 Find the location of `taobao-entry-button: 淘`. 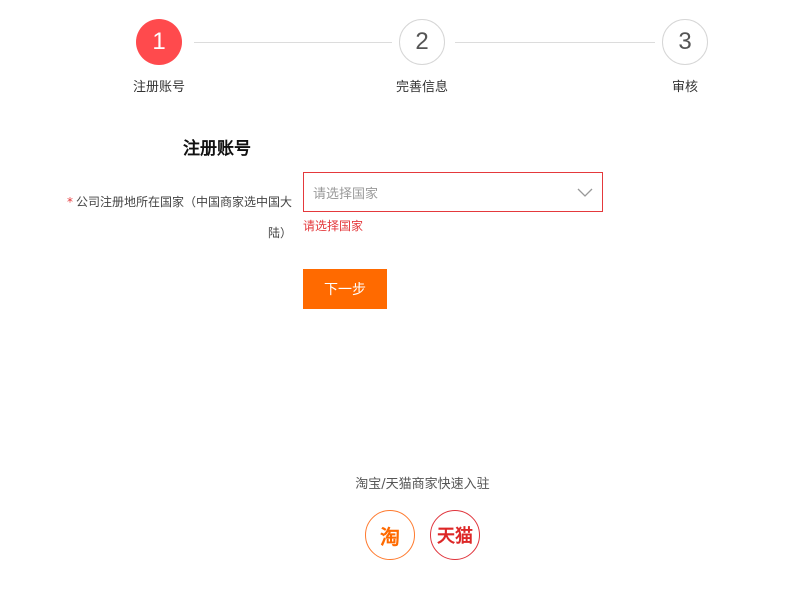

taobao-entry-button: 淘 is located at coordinates (390, 535).